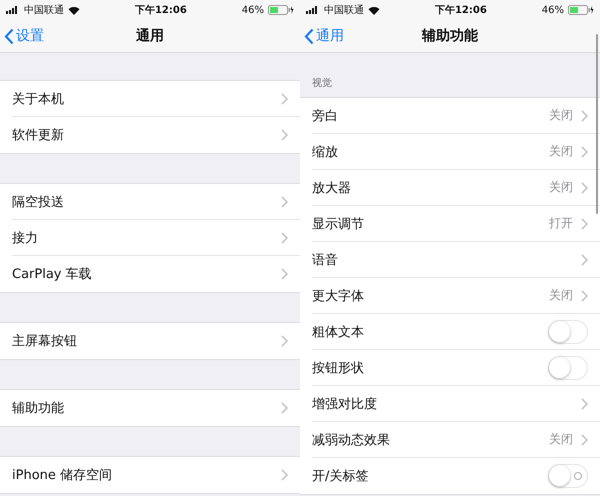 This screenshot has height=496, width=600. What do you see at coordinates (322, 83) in the screenshot?
I see `section-header: 视觉` at bounding box center [322, 83].